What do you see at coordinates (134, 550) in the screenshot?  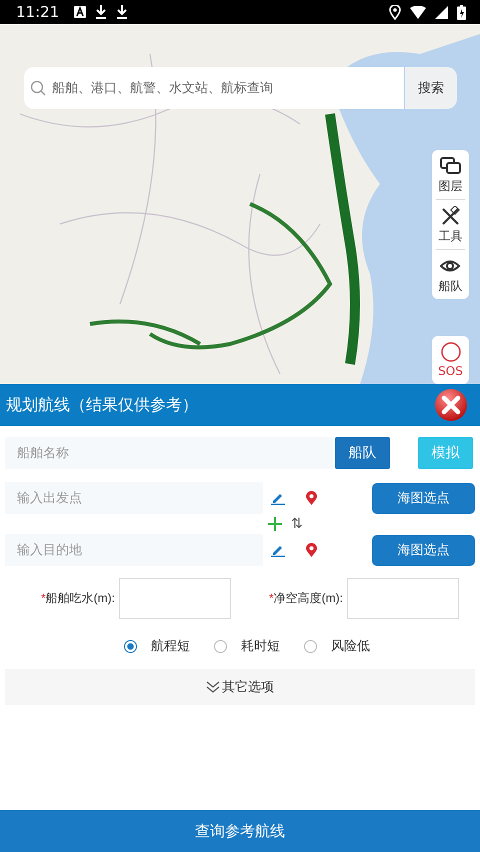 I see `point-field: 输入目的地` at bounding box center [134, 550].